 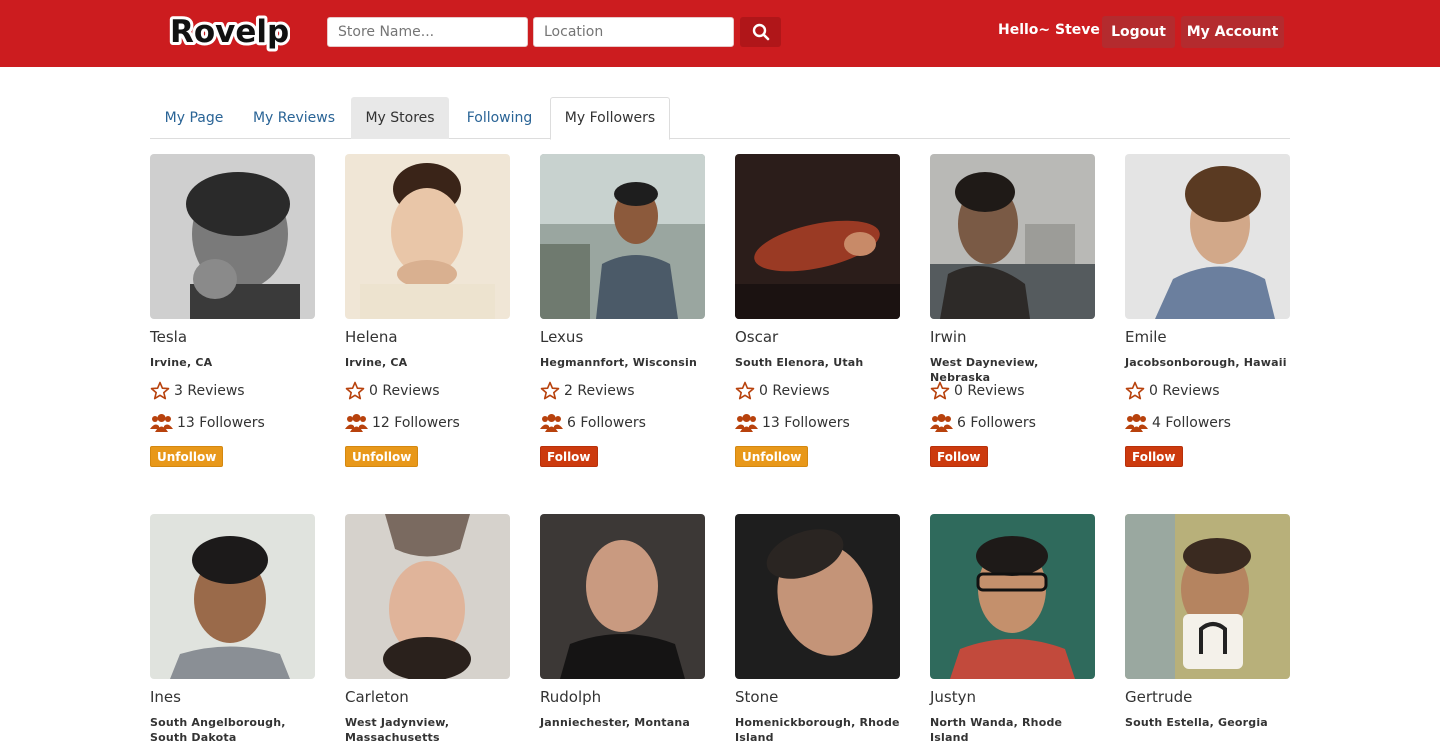 I want to click on follower-name: Justyn, so click(x=953, y=697).